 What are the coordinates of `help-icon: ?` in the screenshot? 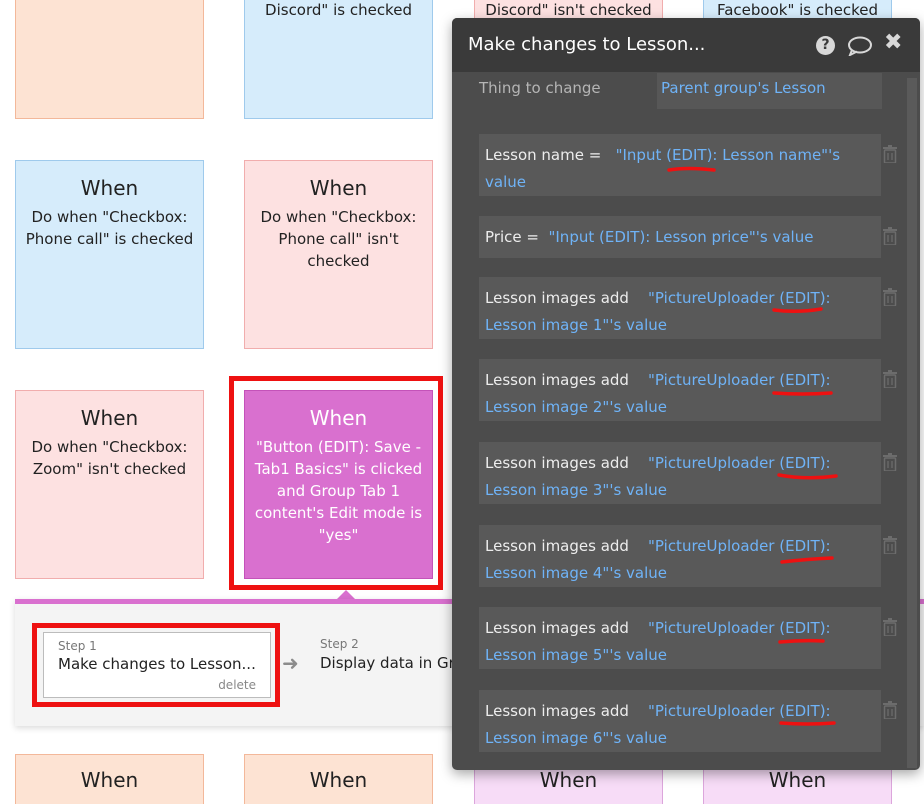 It's located at (825, 45).